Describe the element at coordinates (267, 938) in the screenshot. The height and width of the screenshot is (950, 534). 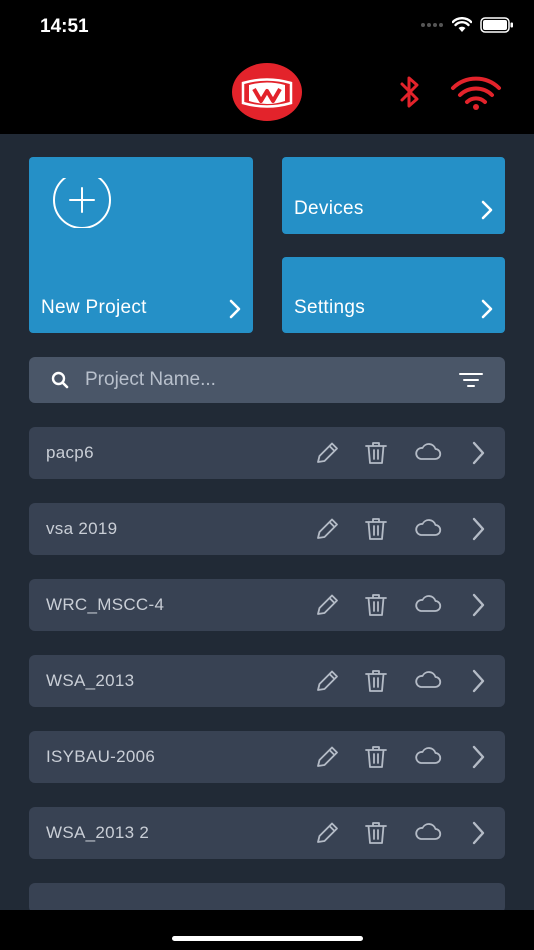
I see `home-indicator` at that location.